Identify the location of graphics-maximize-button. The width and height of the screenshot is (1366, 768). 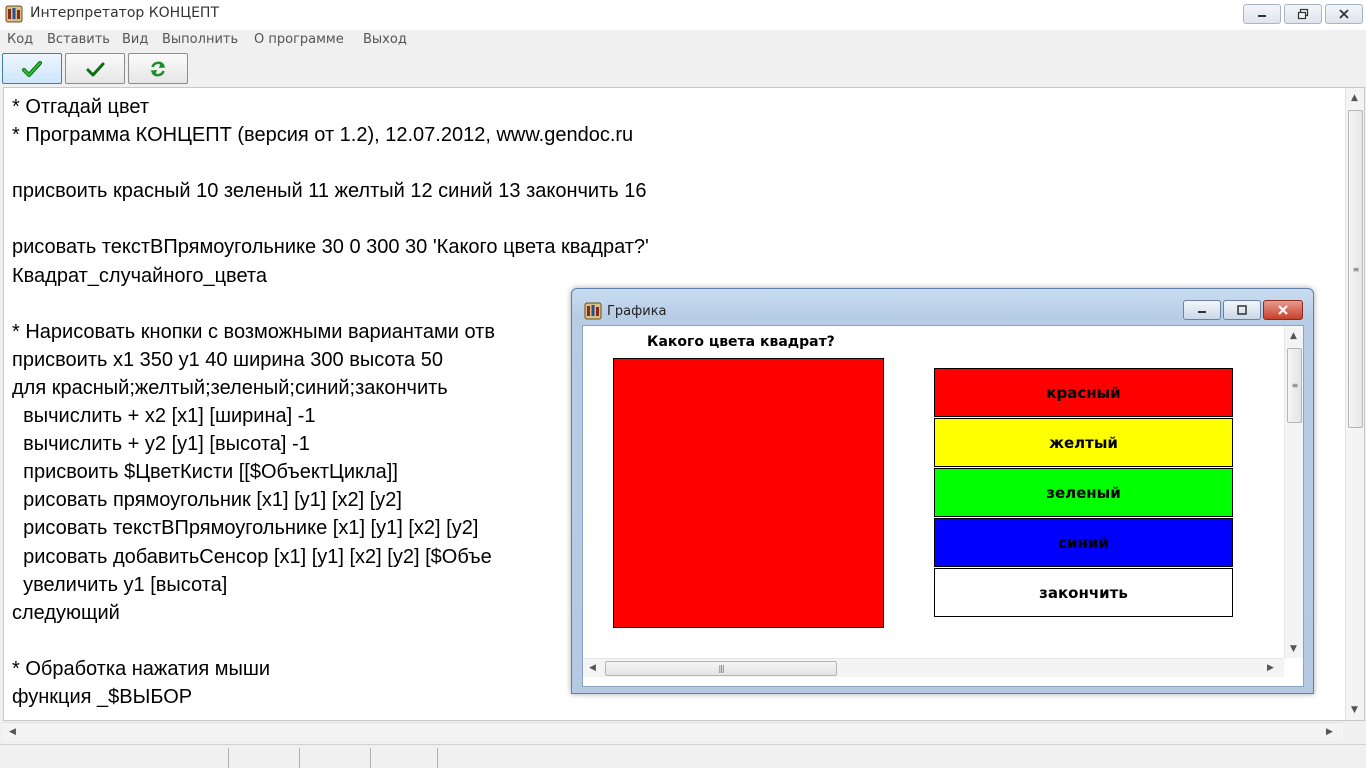
(1242, 310).